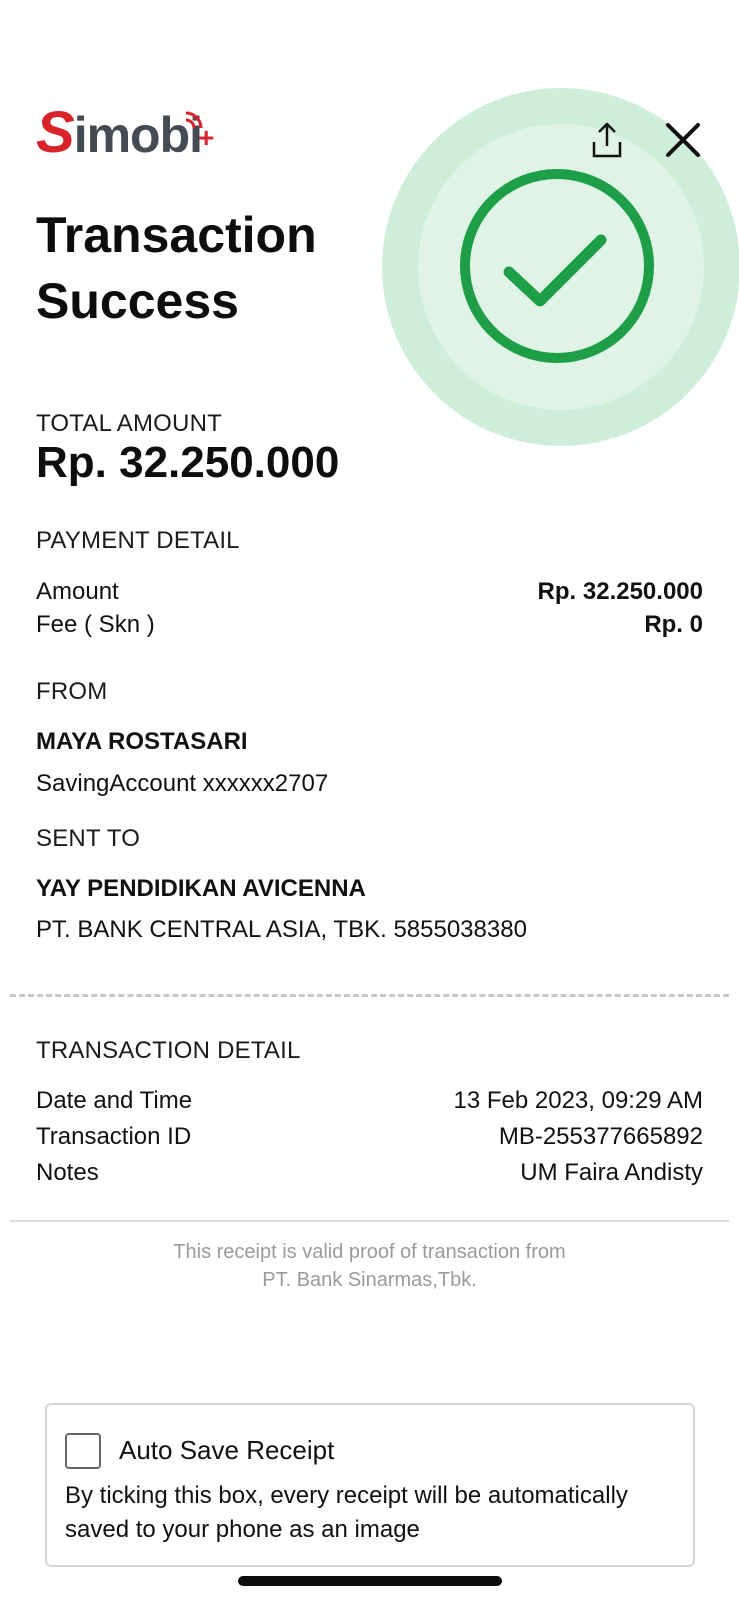 This screenshot has height=1600, width=739. I want to click on share-icon, so click(607, 140).